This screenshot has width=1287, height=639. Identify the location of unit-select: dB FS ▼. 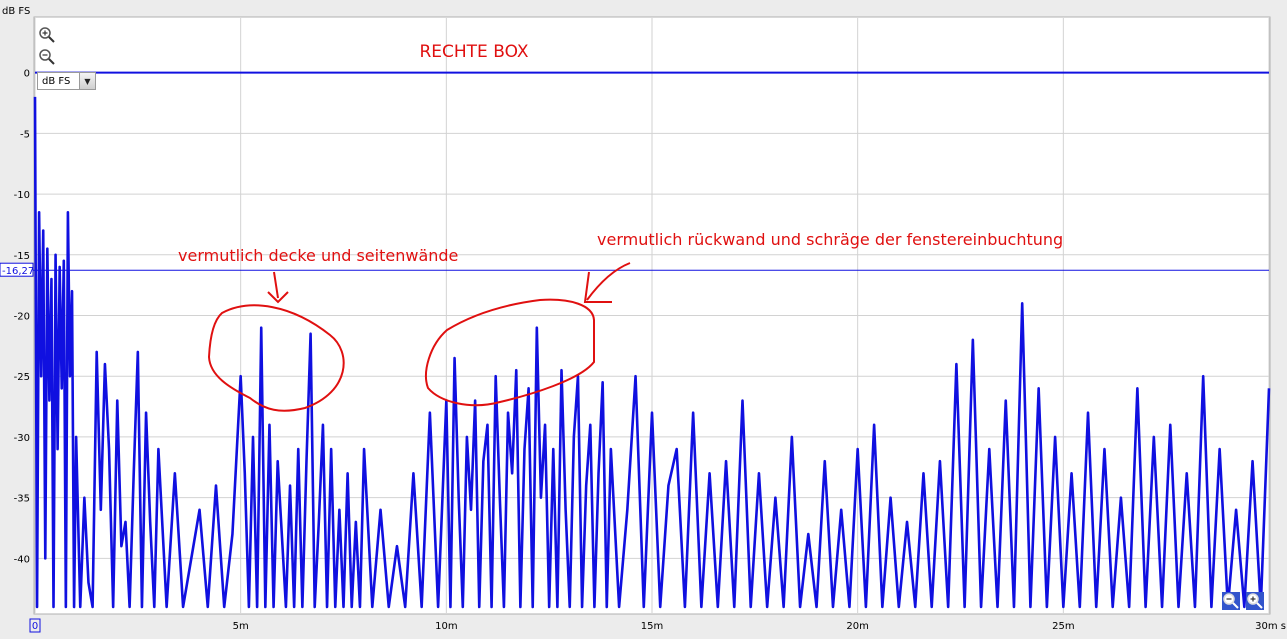
(66, 81).